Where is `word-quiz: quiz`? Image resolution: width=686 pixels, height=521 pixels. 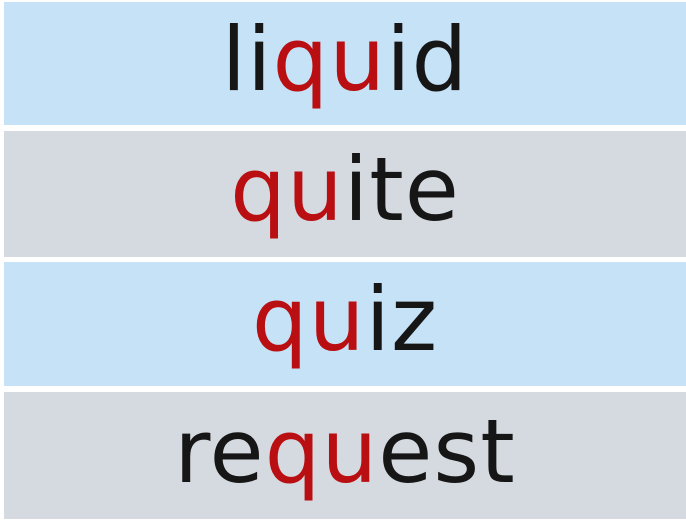 word-quiz: quiz is located at coordinates (345, 320).